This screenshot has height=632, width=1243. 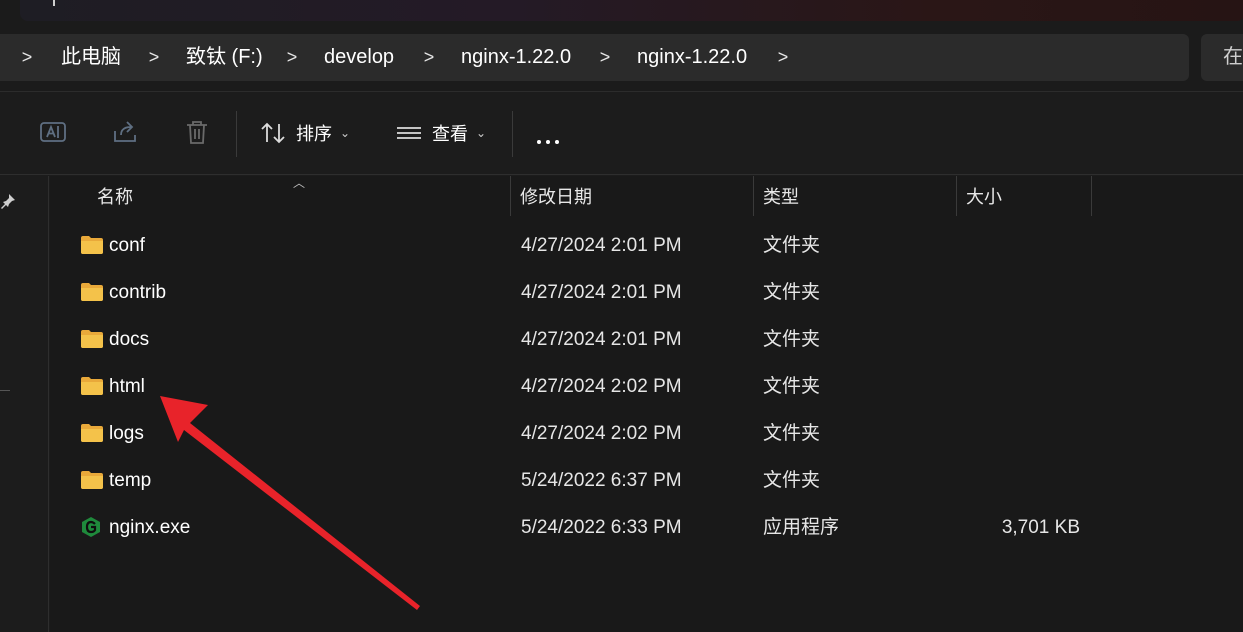 I want to click on search-input: 在, so click(x=1222, y=57).